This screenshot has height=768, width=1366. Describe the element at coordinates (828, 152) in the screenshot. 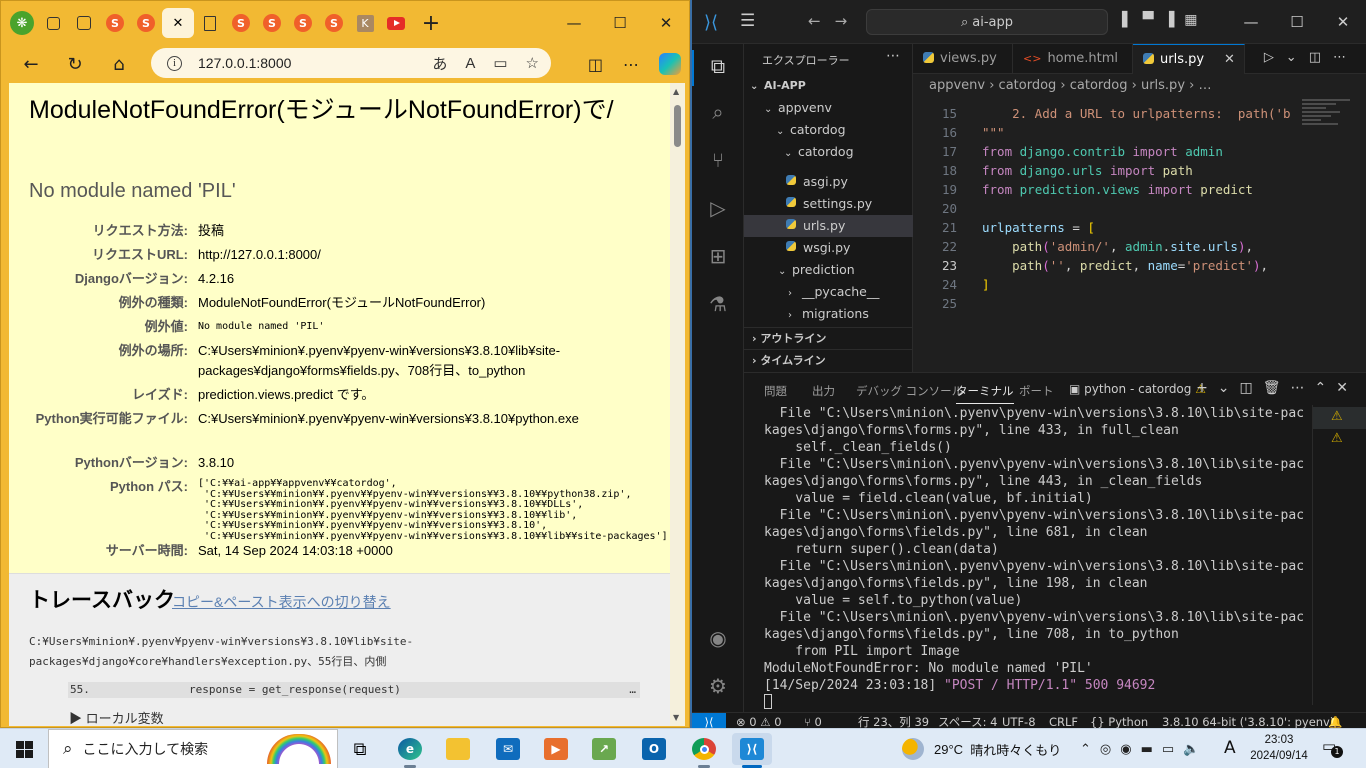

I see `tree-folder: ⌄ catordog` at that location.